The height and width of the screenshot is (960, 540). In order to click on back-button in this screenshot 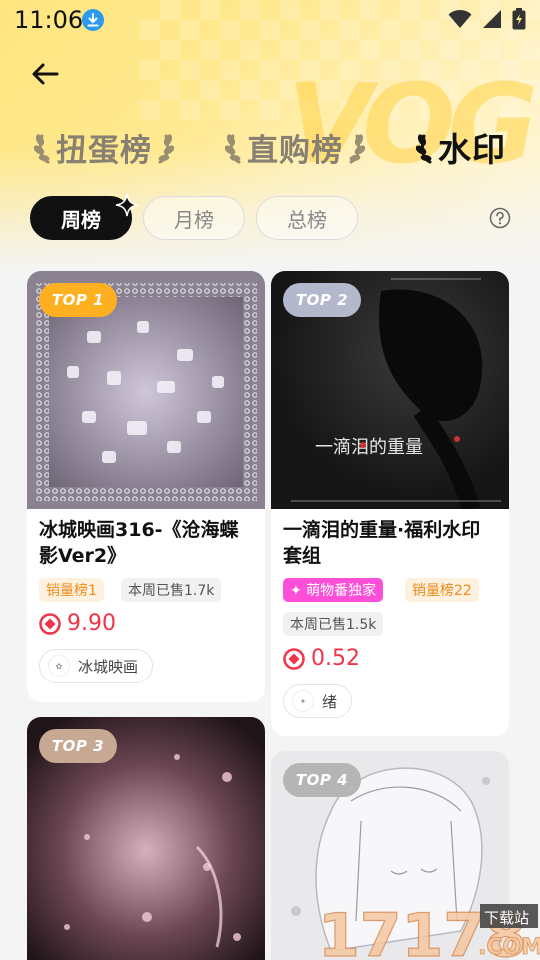, I will do `click(45, 74)`.